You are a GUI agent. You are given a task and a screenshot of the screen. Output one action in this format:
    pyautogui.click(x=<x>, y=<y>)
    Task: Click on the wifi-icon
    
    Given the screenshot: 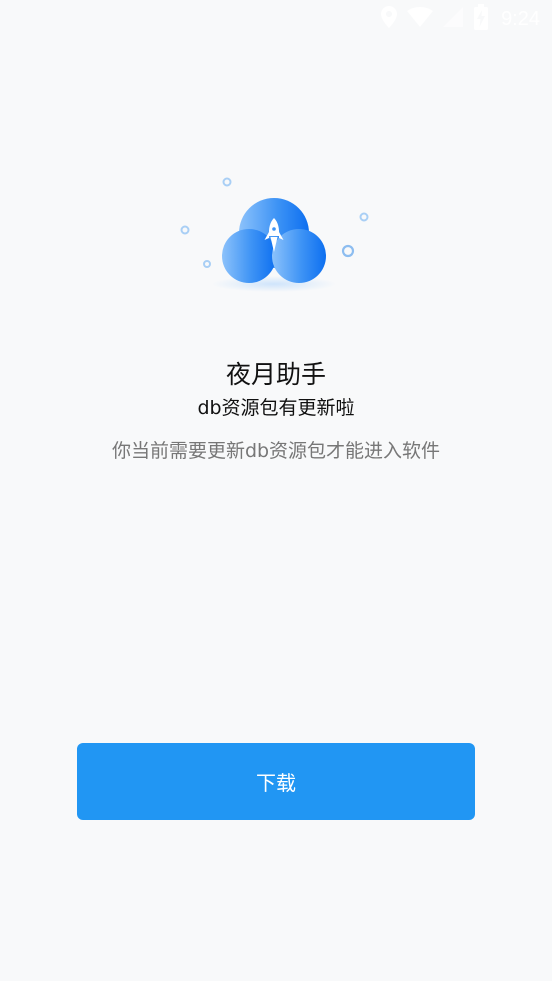 What is the action you would take?
    pyautogui.click(x=420, y=19)
    